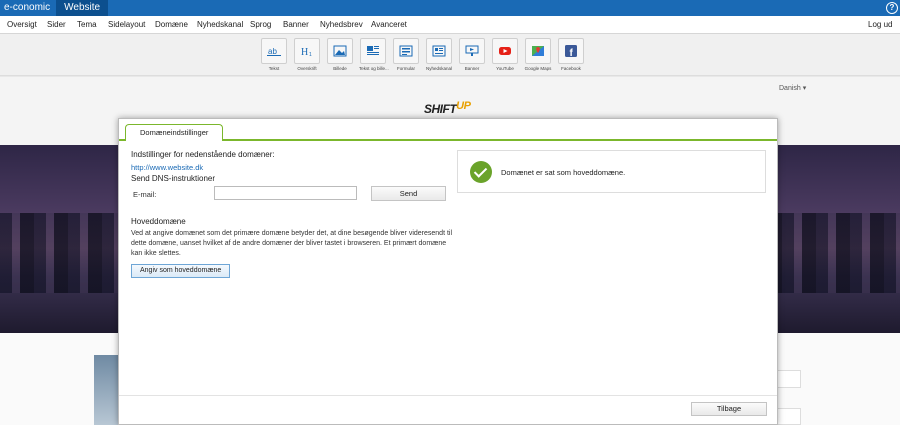  What do you see at coordinates (448, 395) in the screenshot?
I see `footer-divider` at bounding box center [448, 395].